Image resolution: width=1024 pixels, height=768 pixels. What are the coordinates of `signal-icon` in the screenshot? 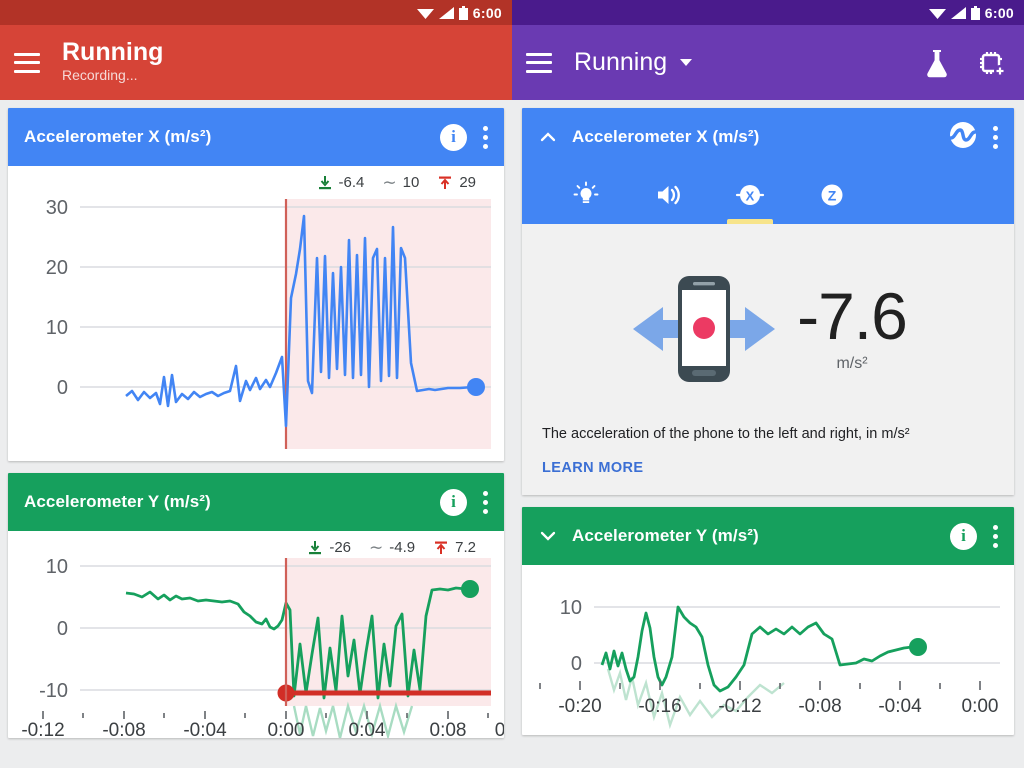 It's located at (958, 12).